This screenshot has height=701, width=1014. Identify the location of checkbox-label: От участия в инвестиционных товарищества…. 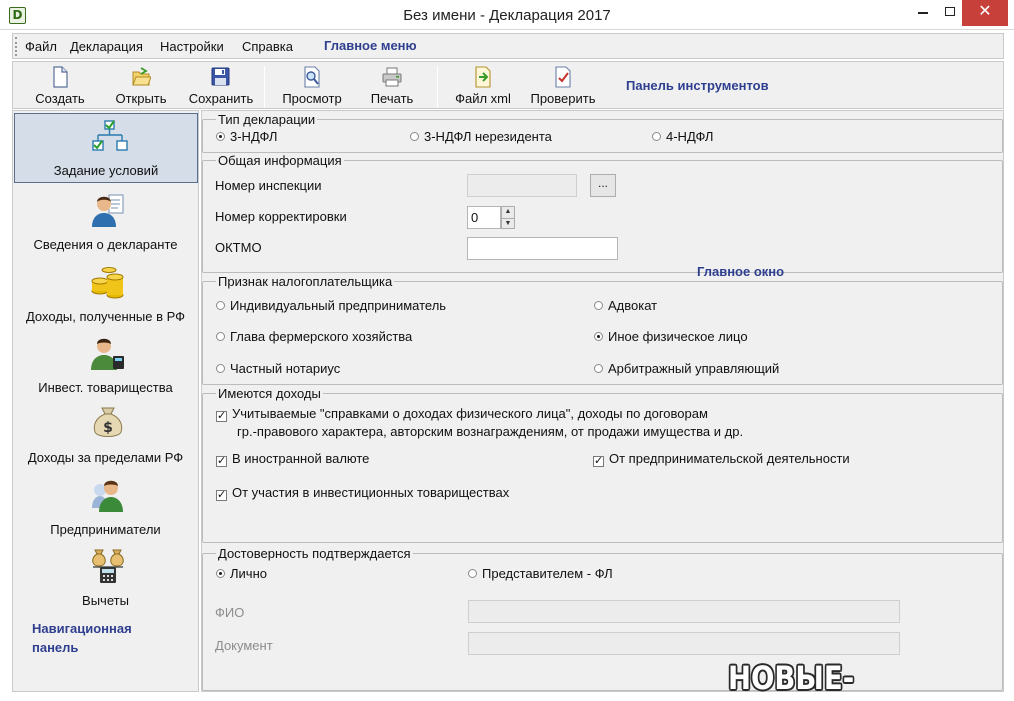
(371, 492).